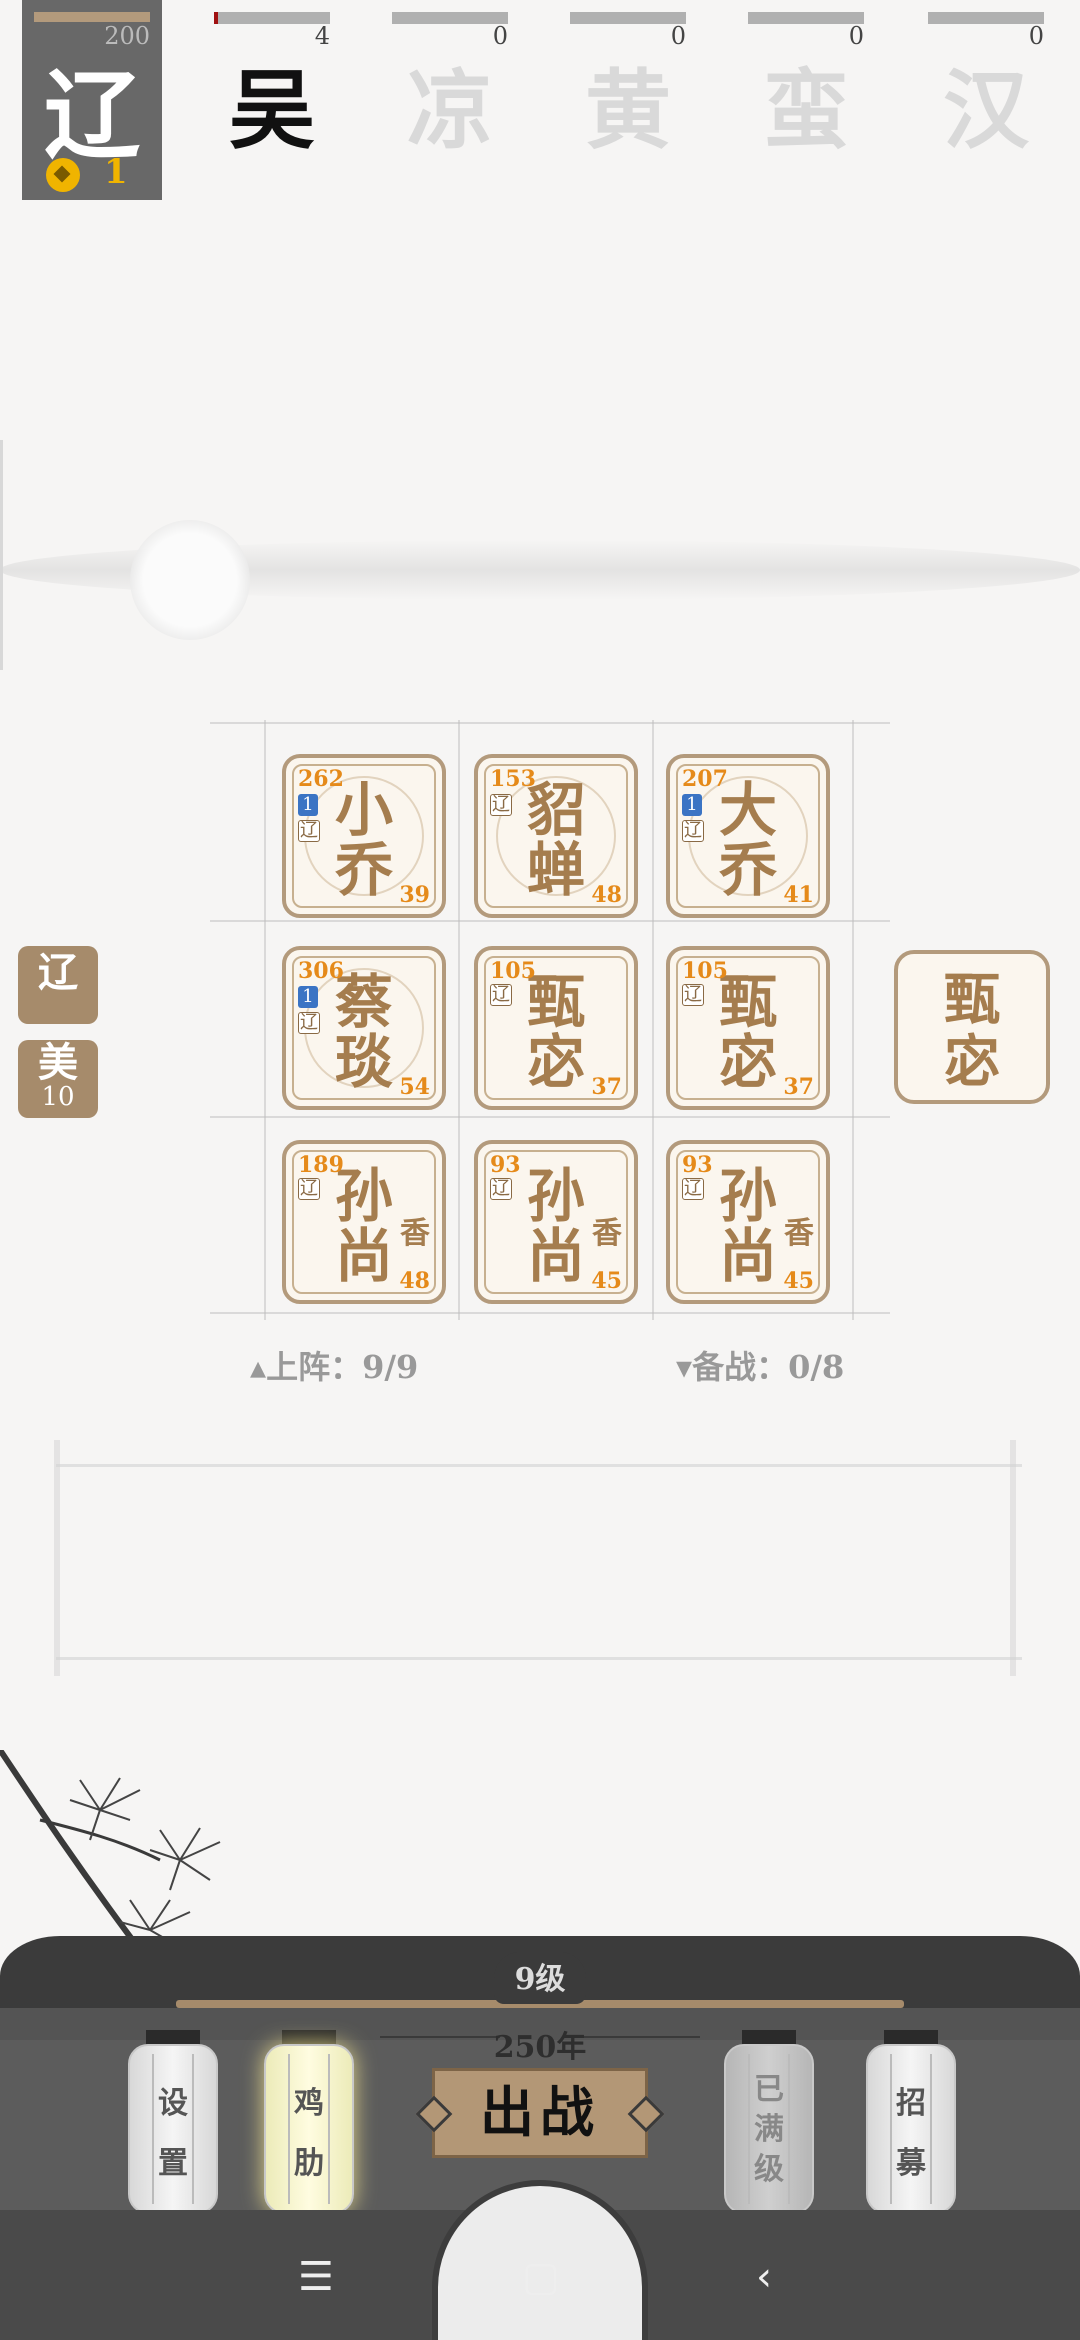  Describe the element at coordinates (316, 2277) in the screenshot. I see `menu-icon: ☰` at that location.